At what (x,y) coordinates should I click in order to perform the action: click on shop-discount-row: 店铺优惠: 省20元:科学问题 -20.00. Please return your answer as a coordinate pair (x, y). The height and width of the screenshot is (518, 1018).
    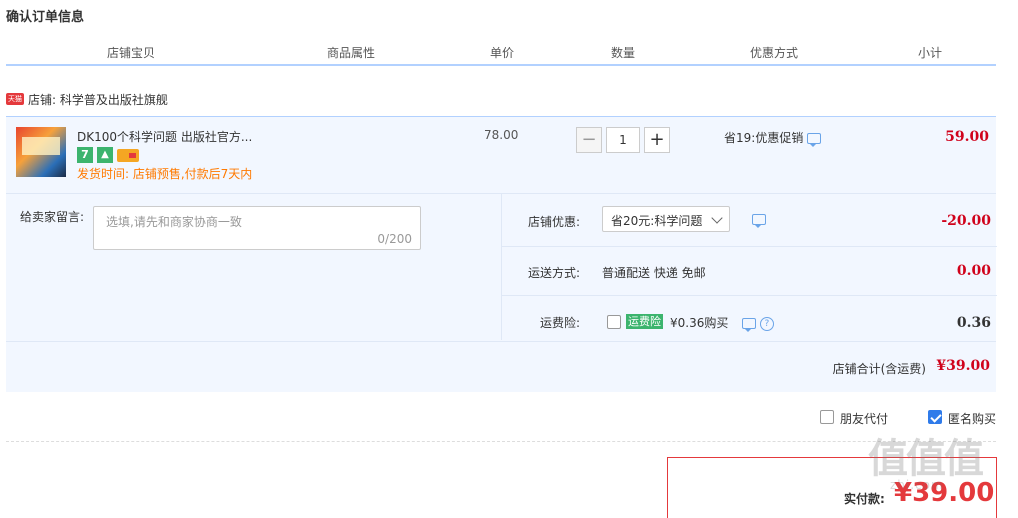
    Looking at the image, I should click on (749, 220).